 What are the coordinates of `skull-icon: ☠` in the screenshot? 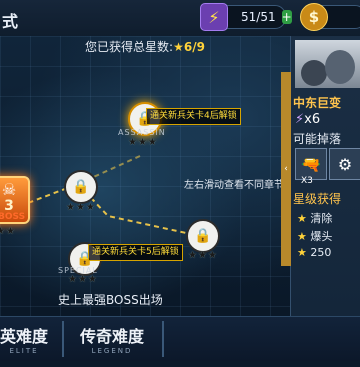 It's located at (9, 189).